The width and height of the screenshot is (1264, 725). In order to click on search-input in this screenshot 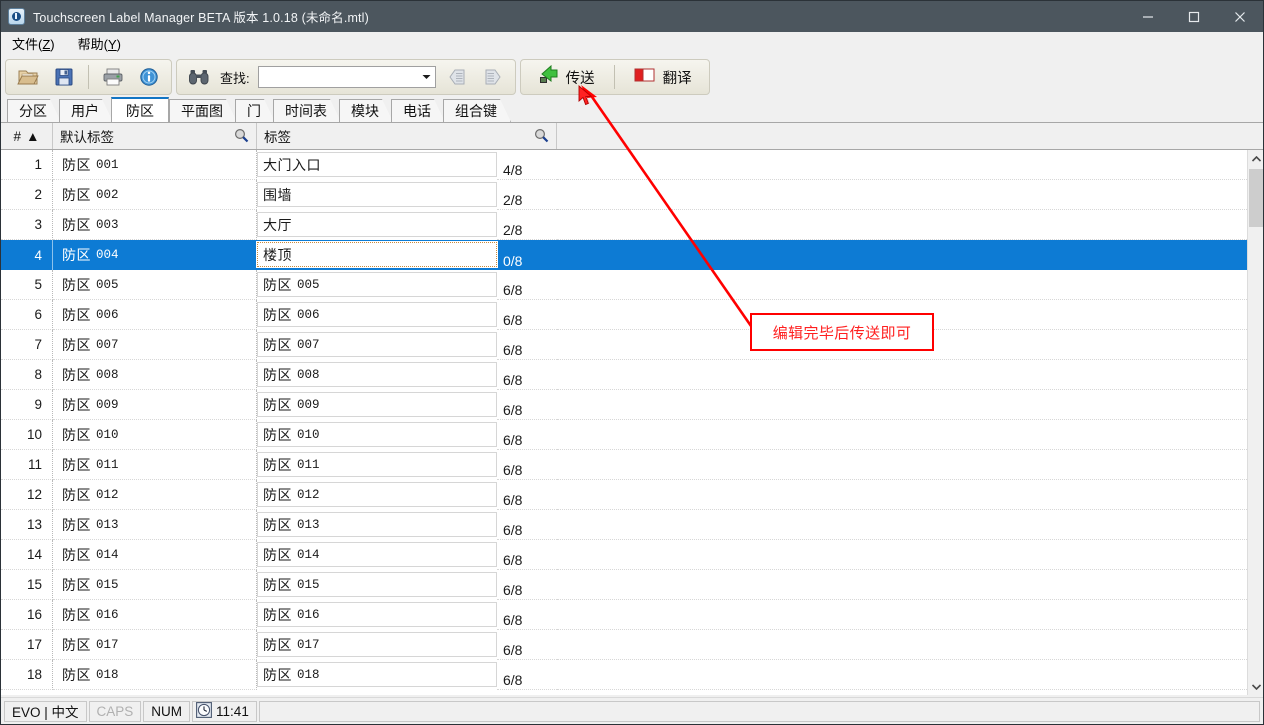, I will do `click(346, 77)`.